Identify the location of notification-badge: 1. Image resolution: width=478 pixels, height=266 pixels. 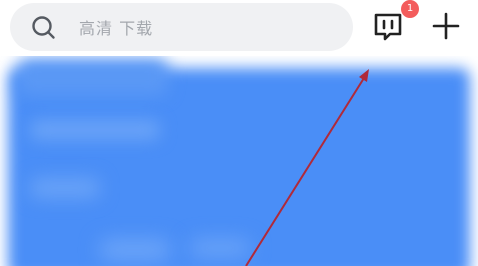
(410, 9).